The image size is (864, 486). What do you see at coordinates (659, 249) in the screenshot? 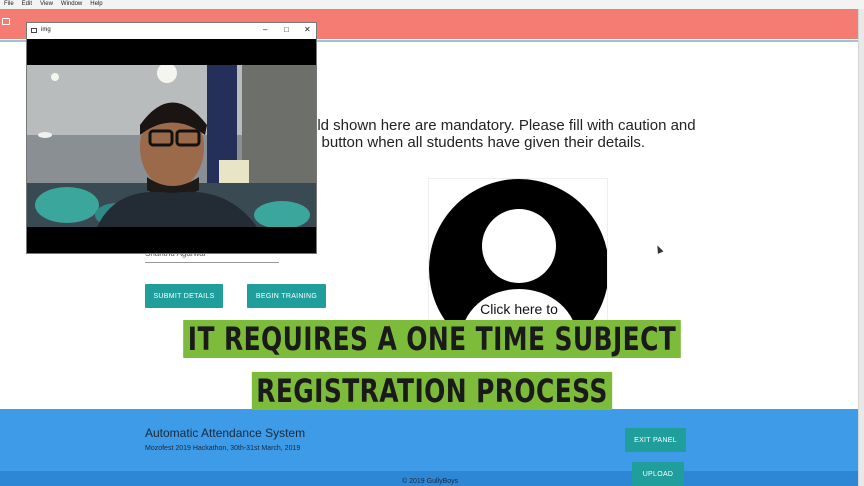
I see `mouse-cursor-icon` at bounding box center [659, 249].